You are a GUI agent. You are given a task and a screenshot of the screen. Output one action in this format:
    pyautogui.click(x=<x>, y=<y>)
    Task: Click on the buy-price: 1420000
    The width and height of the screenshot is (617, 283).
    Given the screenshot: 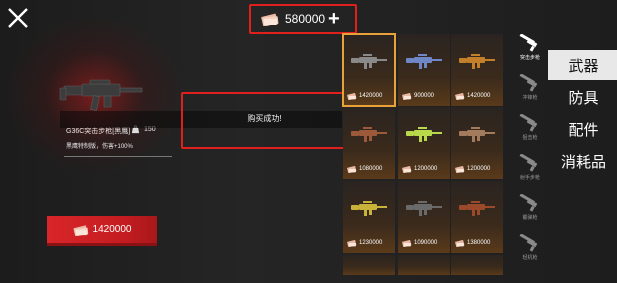 What is the action you would take?
    pyautogui.click(x=112, y=229)
    